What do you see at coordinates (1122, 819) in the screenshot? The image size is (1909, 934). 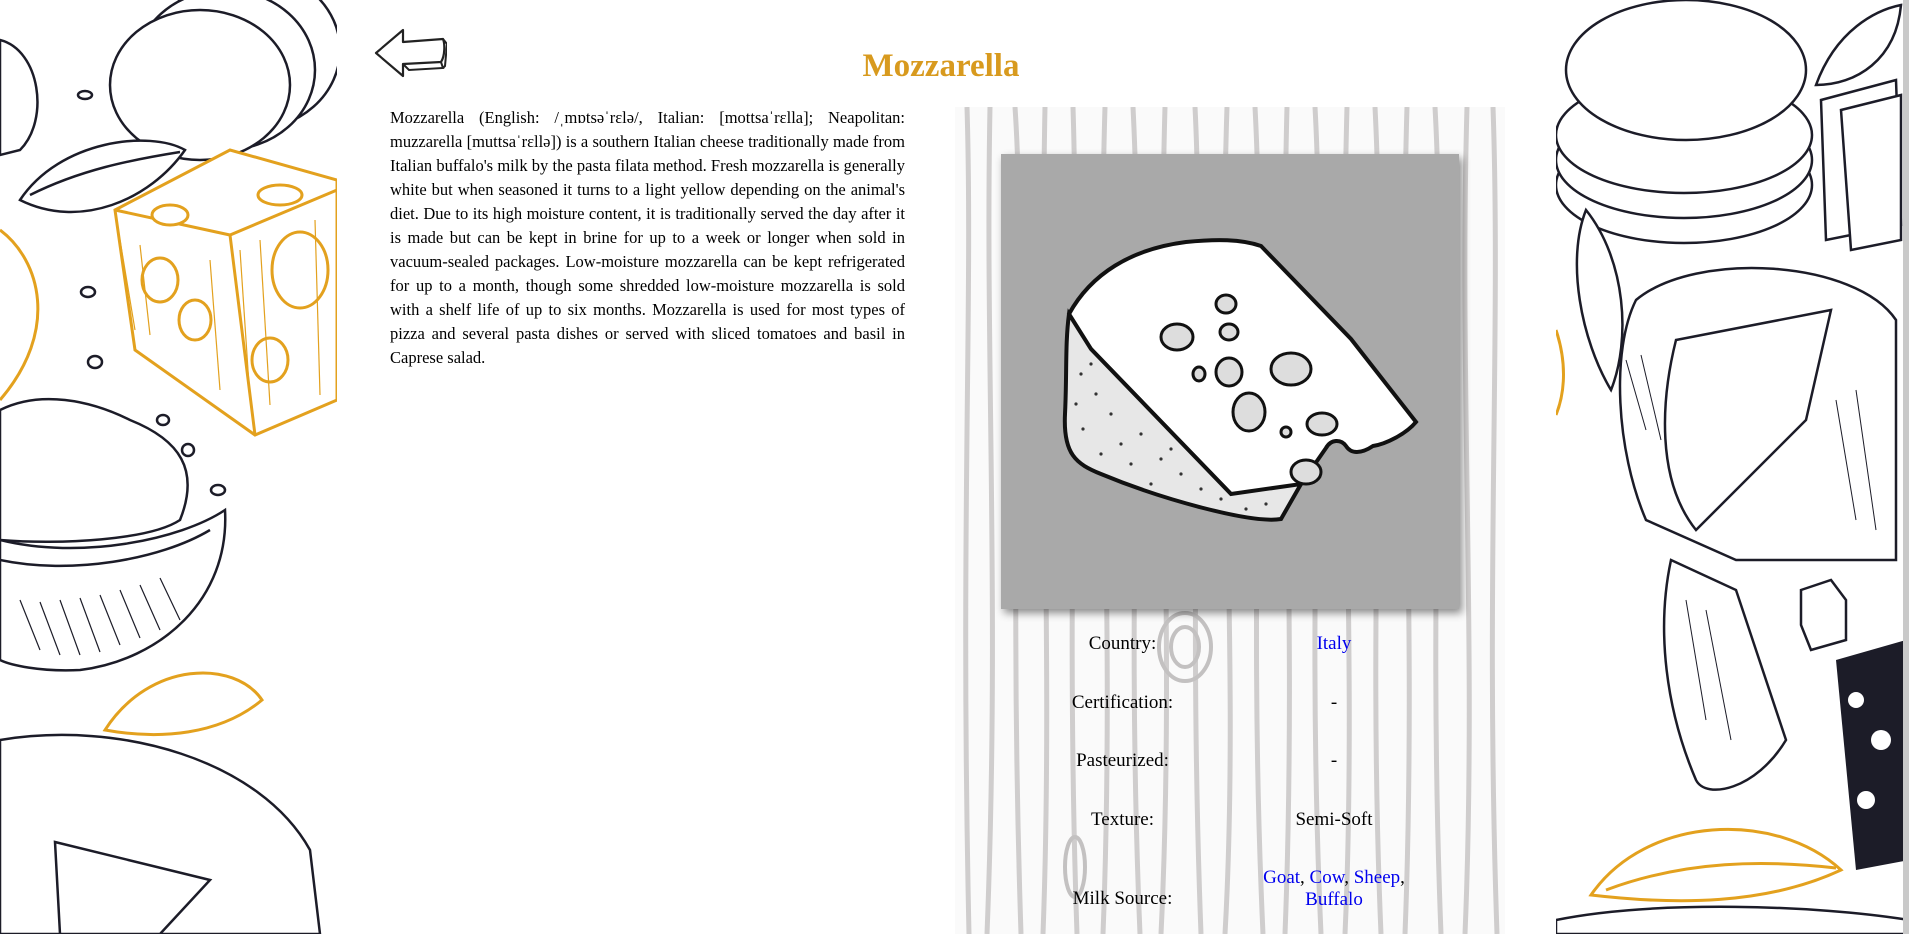 I see `texture-label: Texture:` at bounding box center [1122, 819].